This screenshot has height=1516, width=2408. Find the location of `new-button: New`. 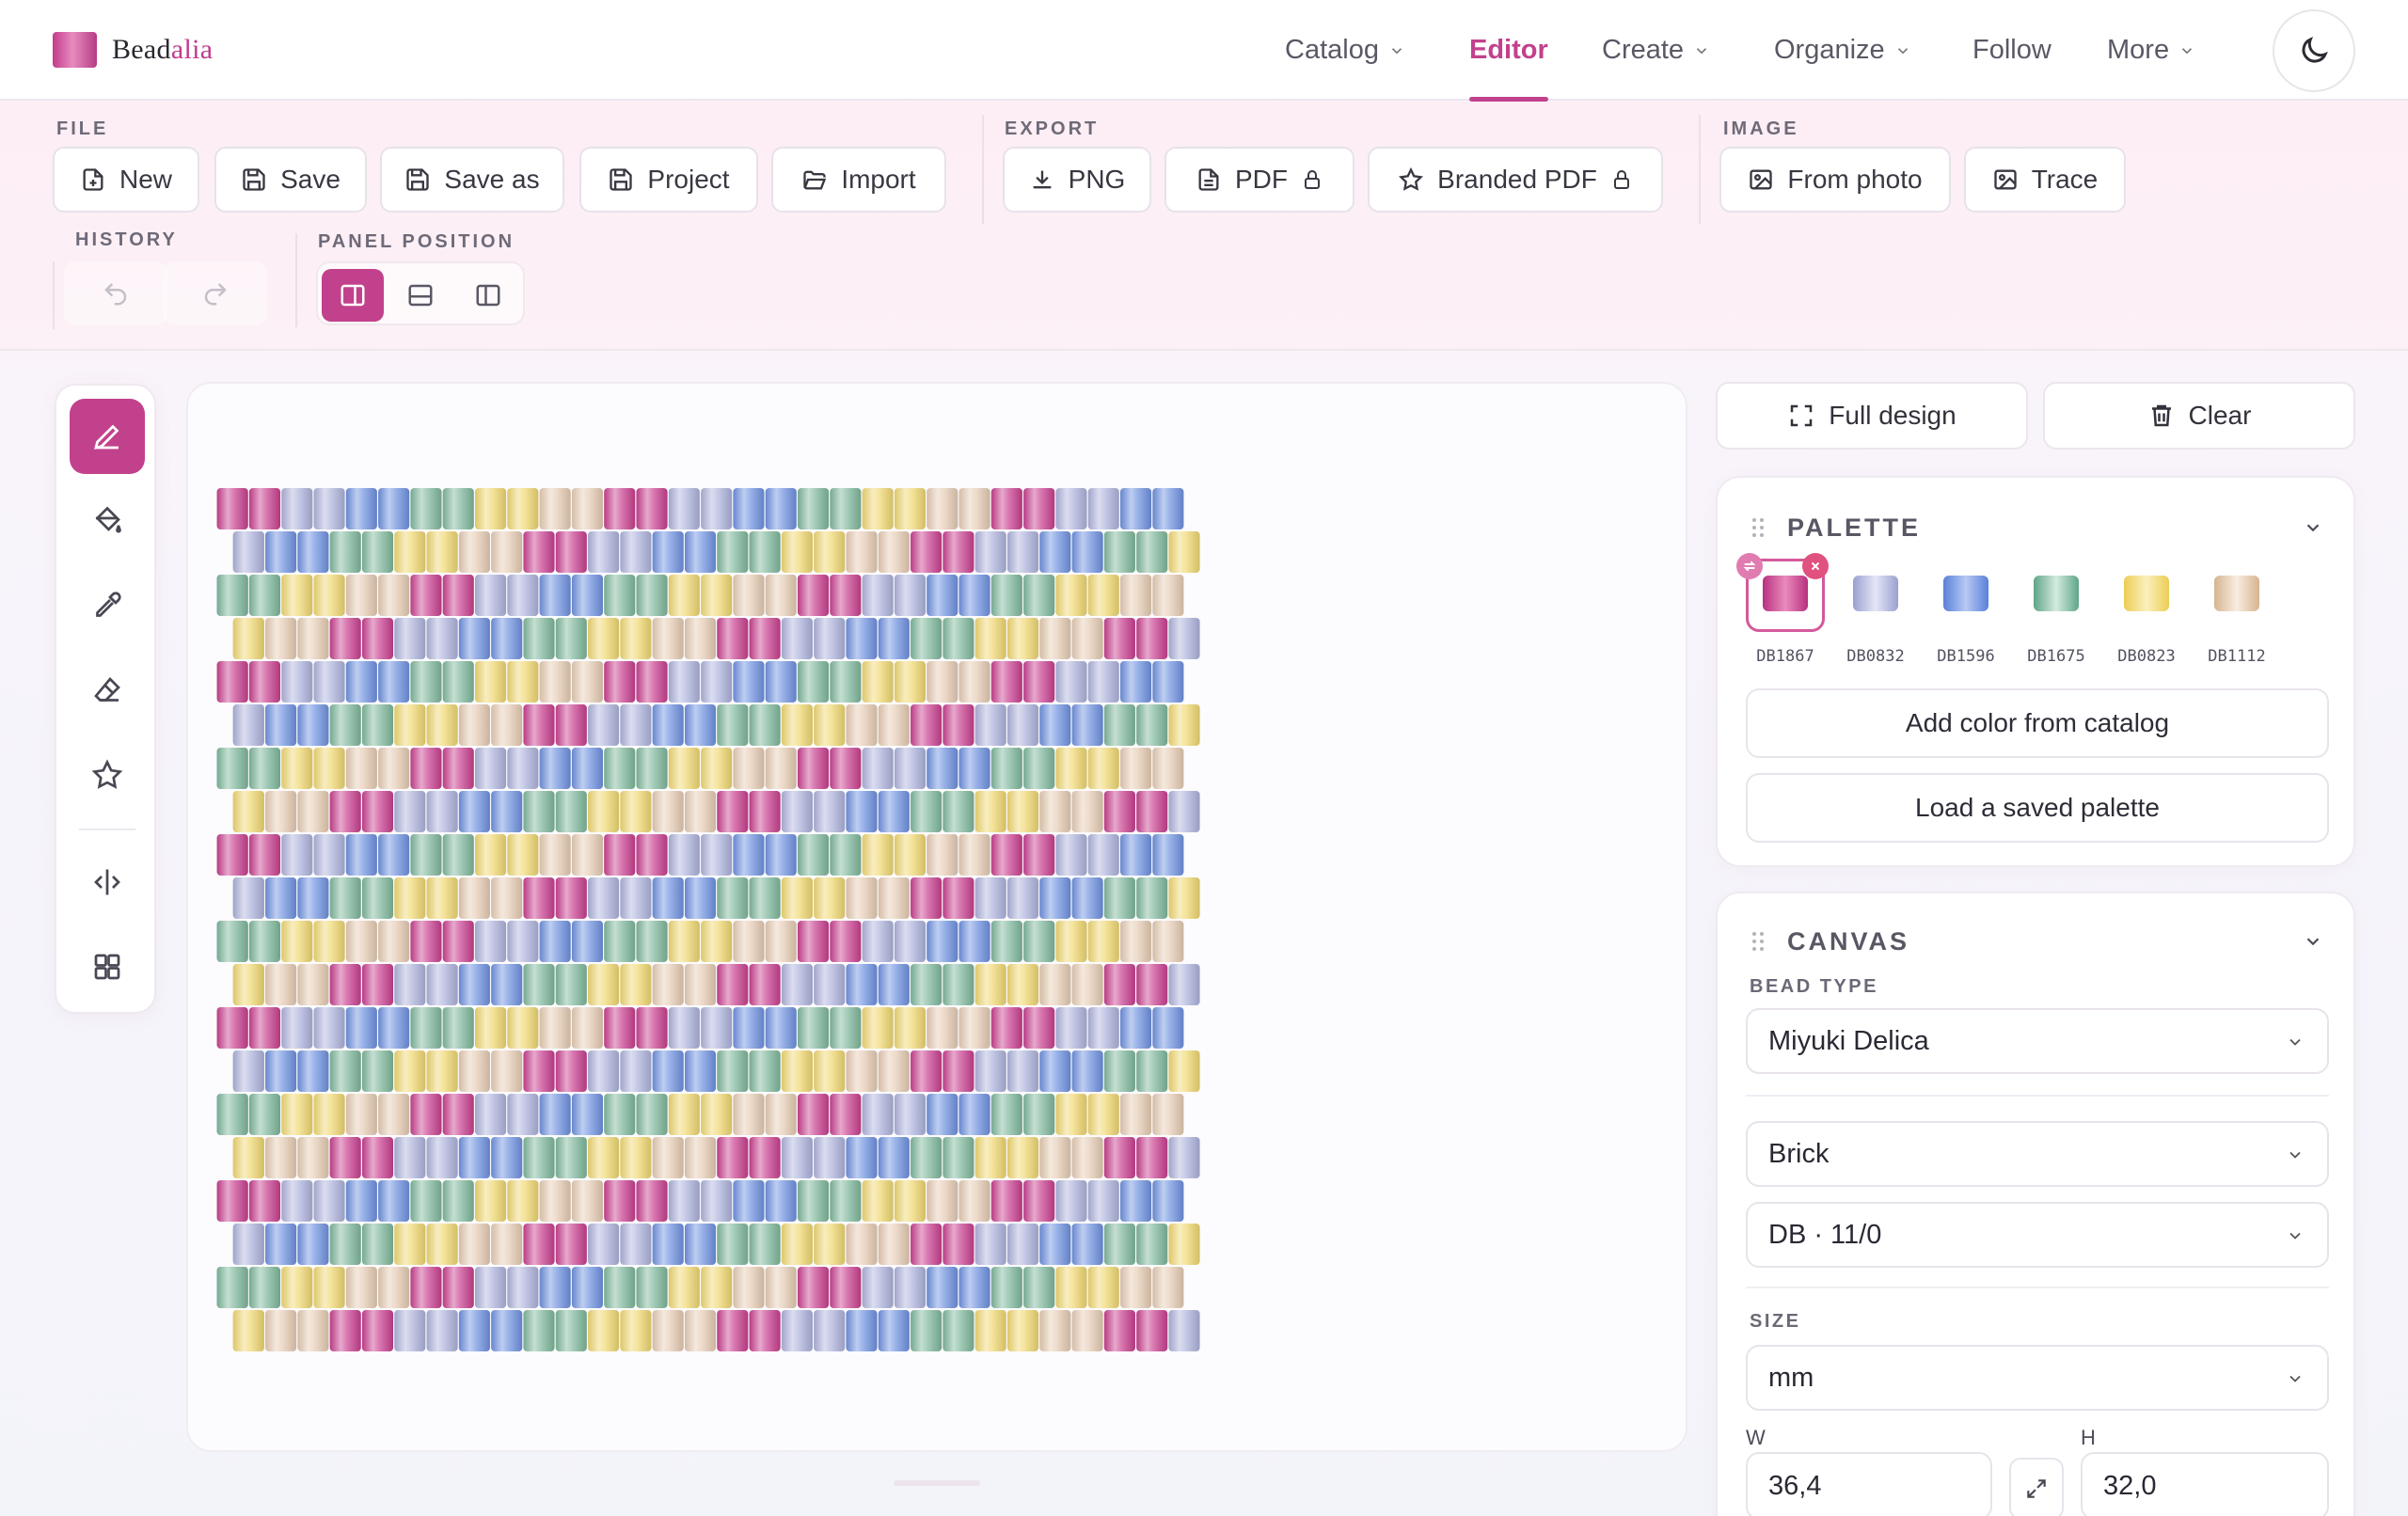

new-button: New is located at coordinates (126, 180).